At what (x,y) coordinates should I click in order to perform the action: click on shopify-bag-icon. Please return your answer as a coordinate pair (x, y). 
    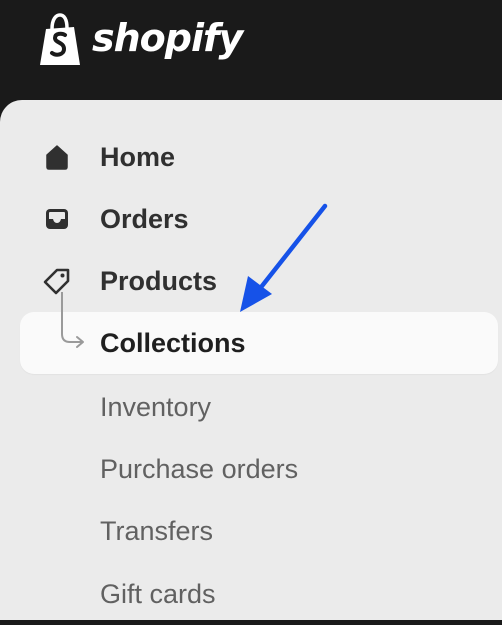
    Looking at the image, I should click on (60, 39).